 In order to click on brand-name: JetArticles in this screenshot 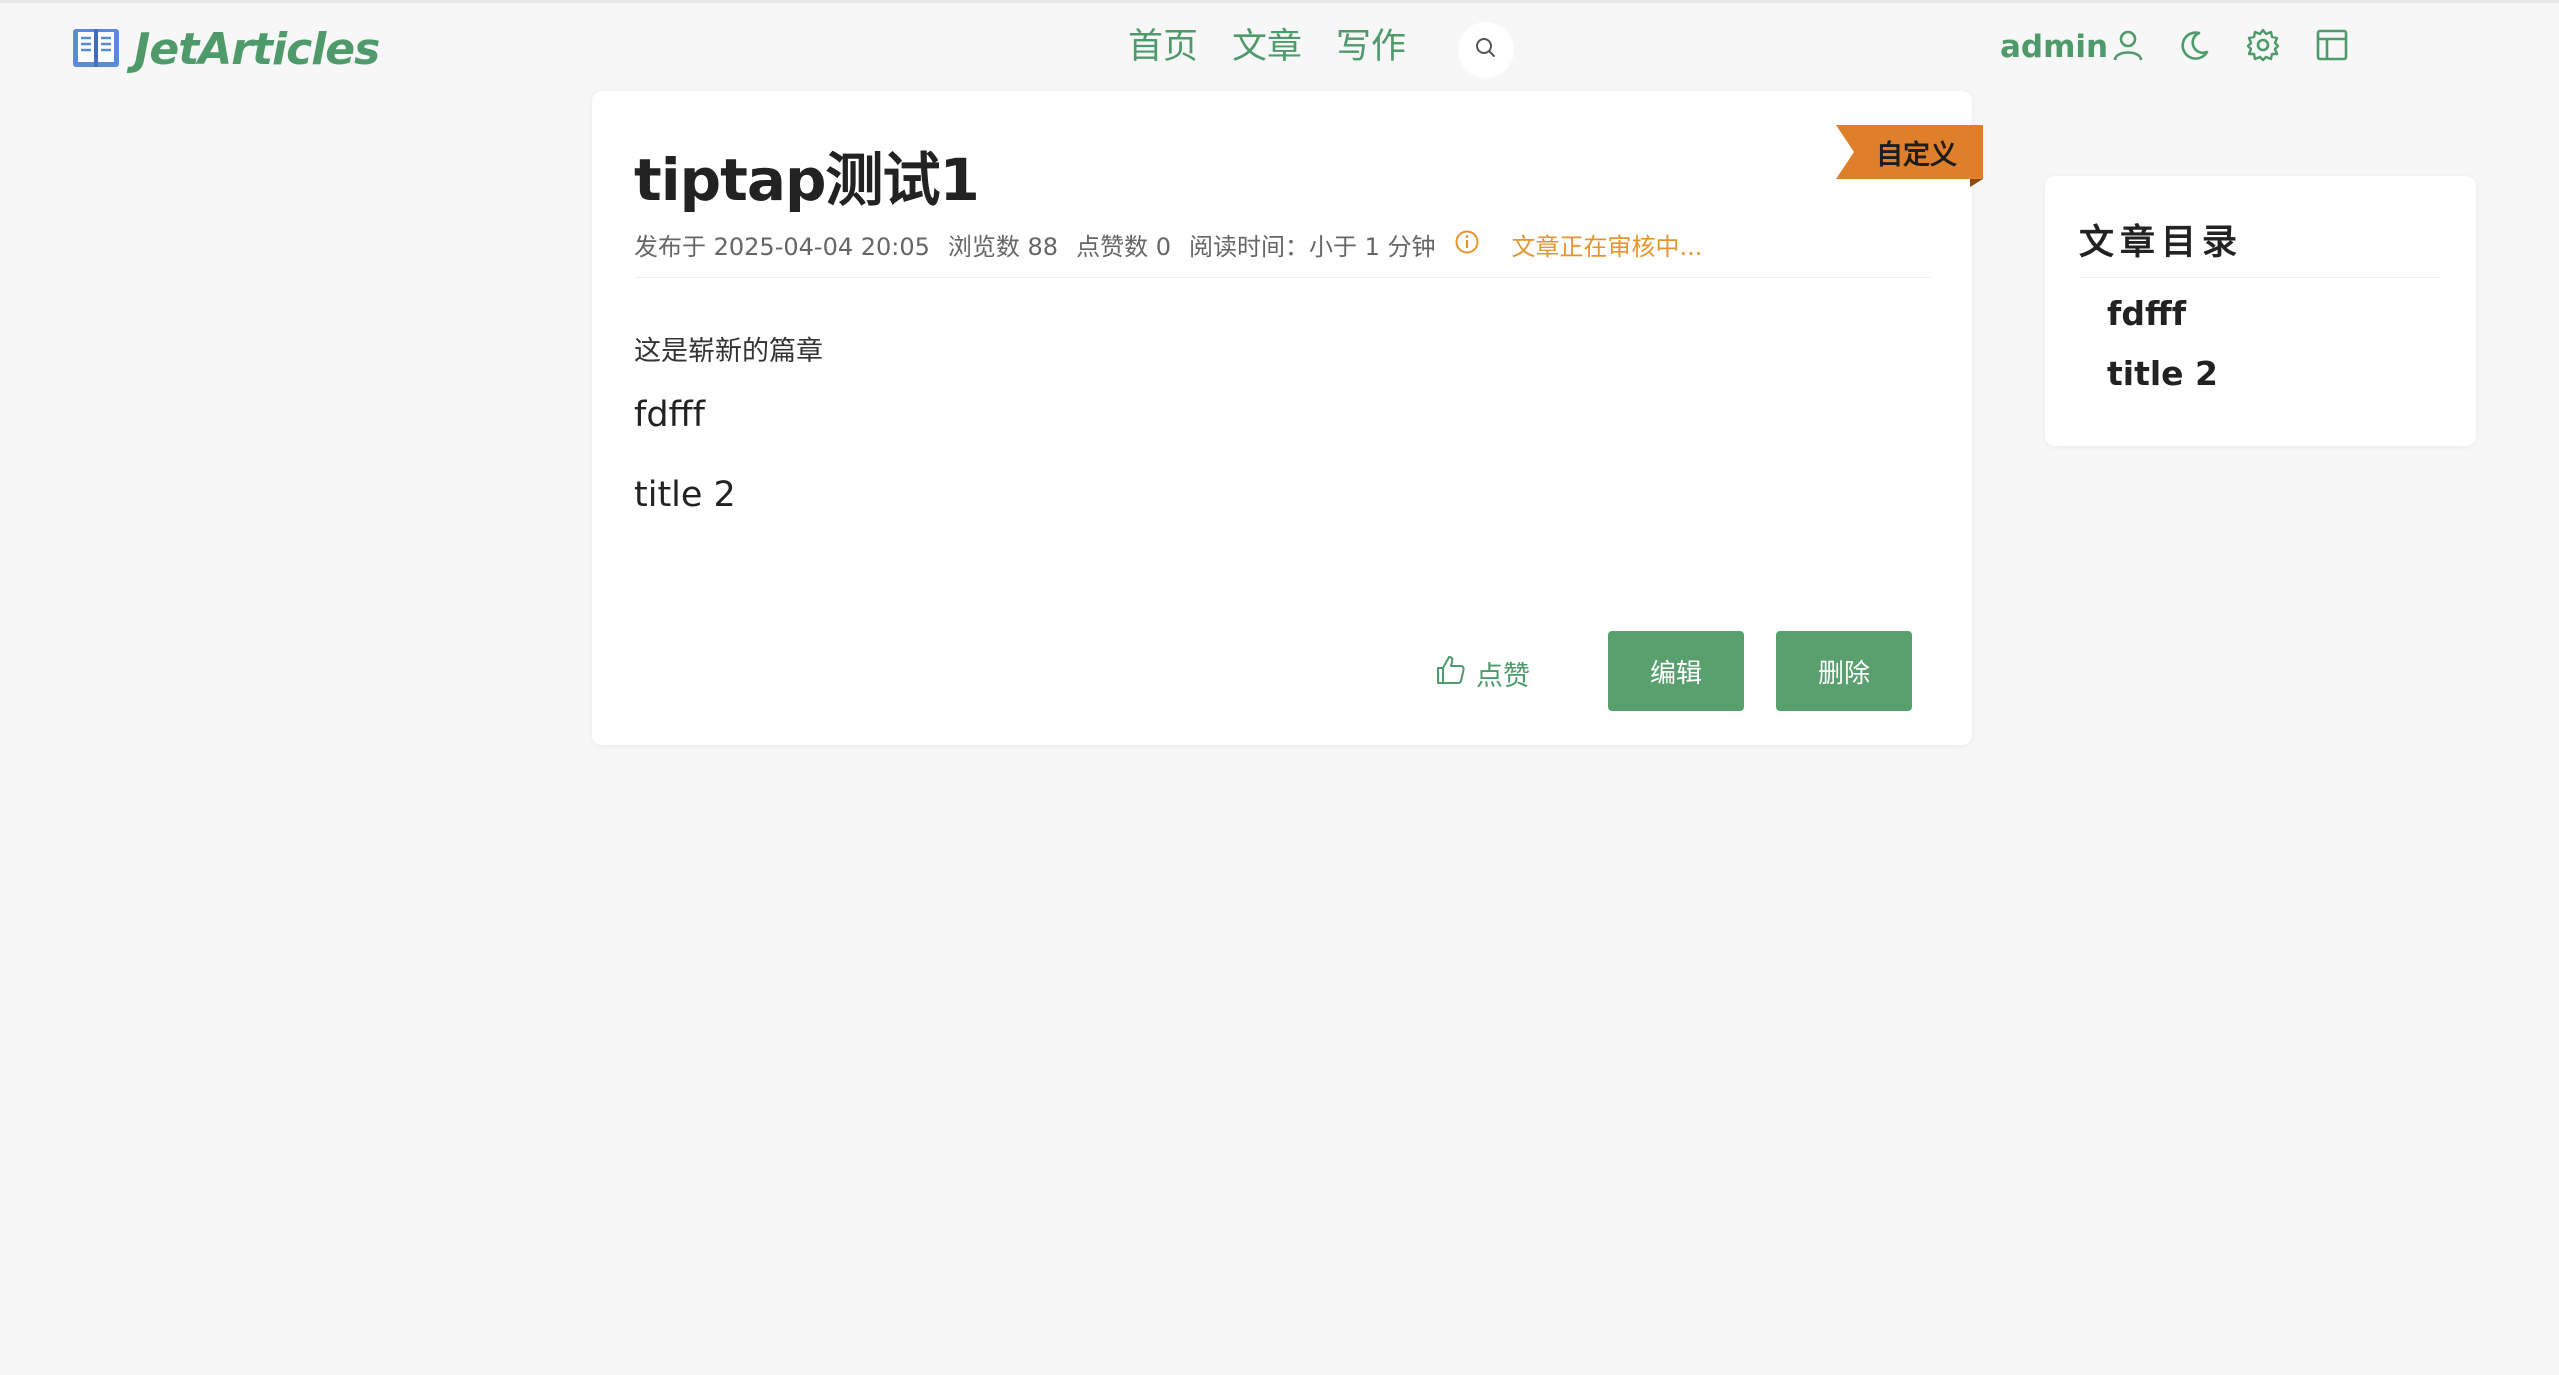, I will do `click(257, 49)`.